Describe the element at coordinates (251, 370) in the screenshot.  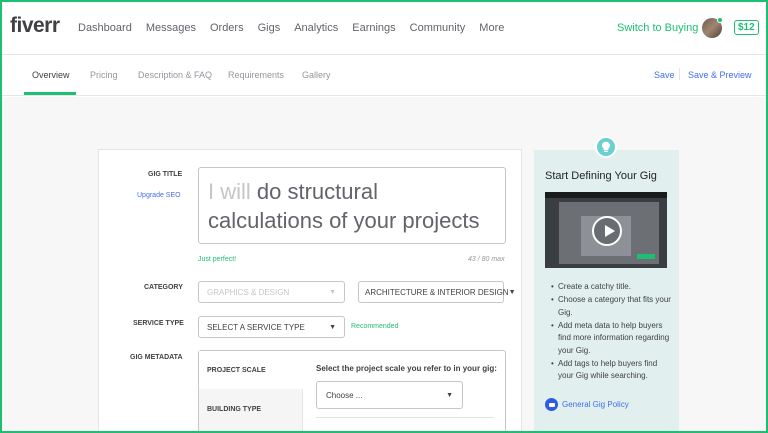
I see `metadata-item-project-scale: PROJECT SCALE` at that location.